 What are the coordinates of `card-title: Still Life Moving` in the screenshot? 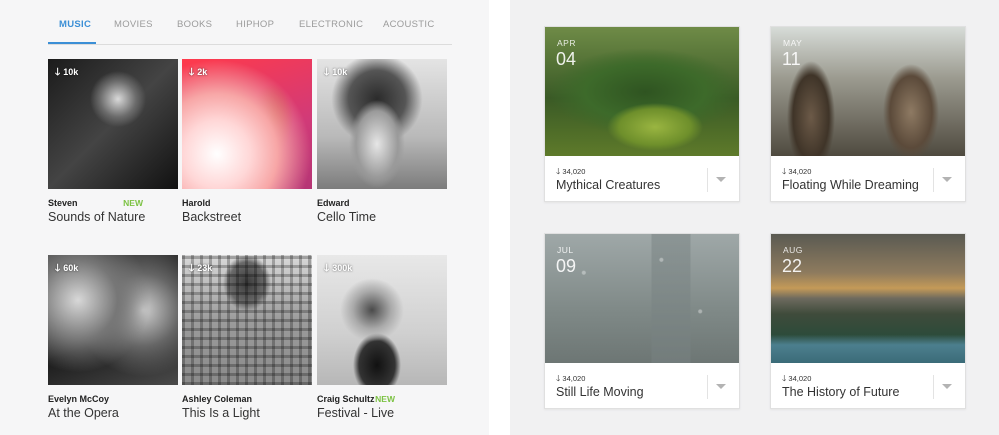 It's located at (600, 392).